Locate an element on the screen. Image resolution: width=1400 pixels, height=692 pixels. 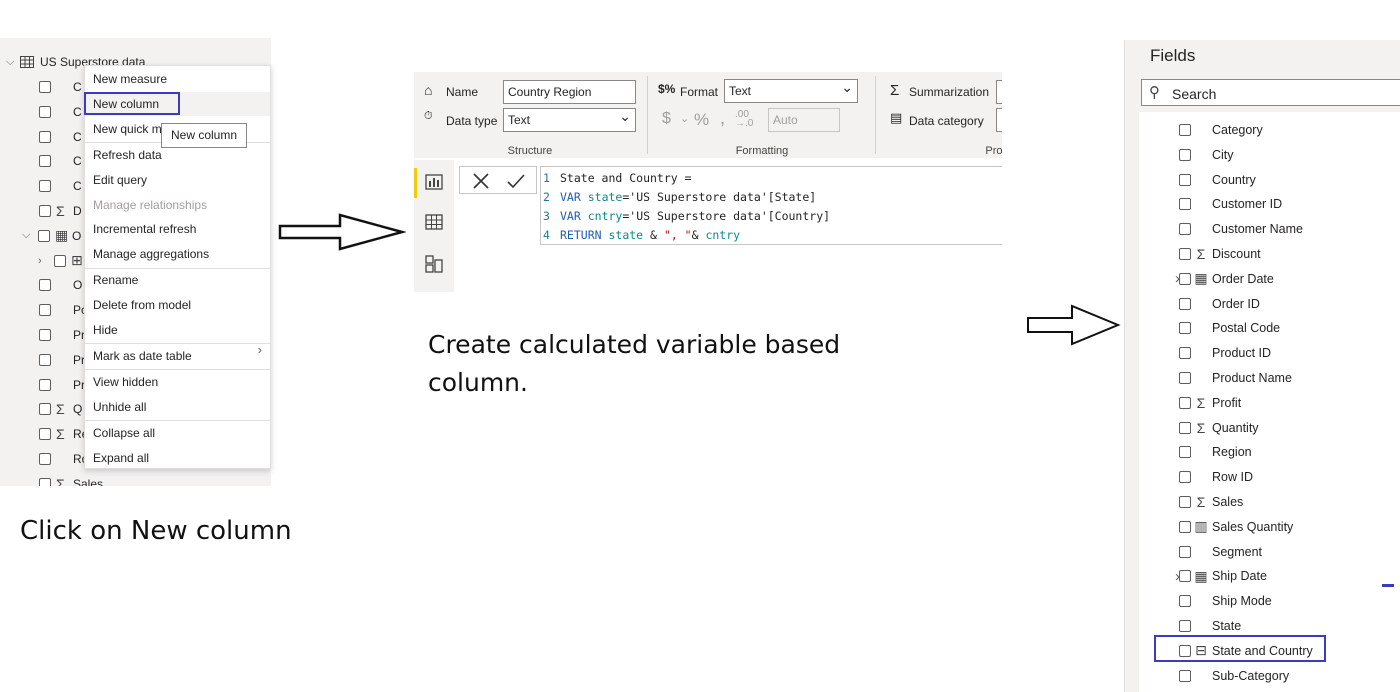
field-row-ship-date: › ▦ Ship Date is located at coordinates (1269, 576).